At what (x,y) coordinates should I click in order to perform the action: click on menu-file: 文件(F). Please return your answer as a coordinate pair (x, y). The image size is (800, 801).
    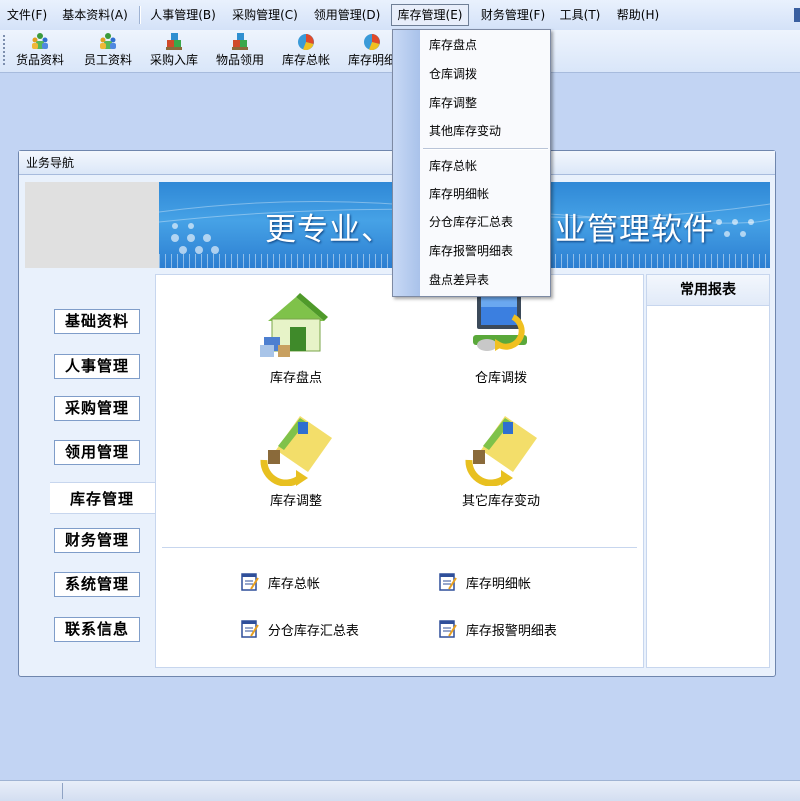
    Looking at the image, I should click on (27, 15).